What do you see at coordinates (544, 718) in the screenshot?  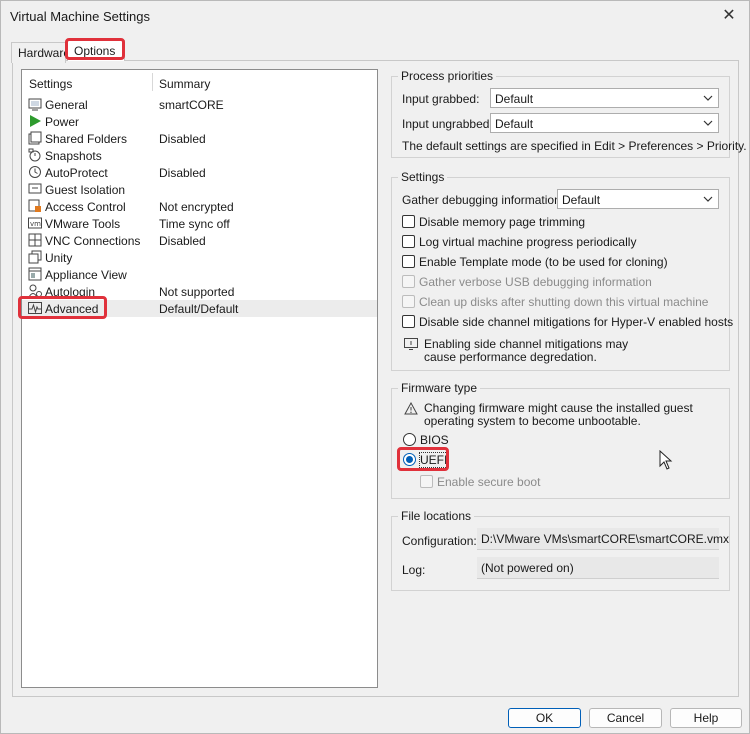 I see `ok-button: OK` at bounding box center [544, 718].